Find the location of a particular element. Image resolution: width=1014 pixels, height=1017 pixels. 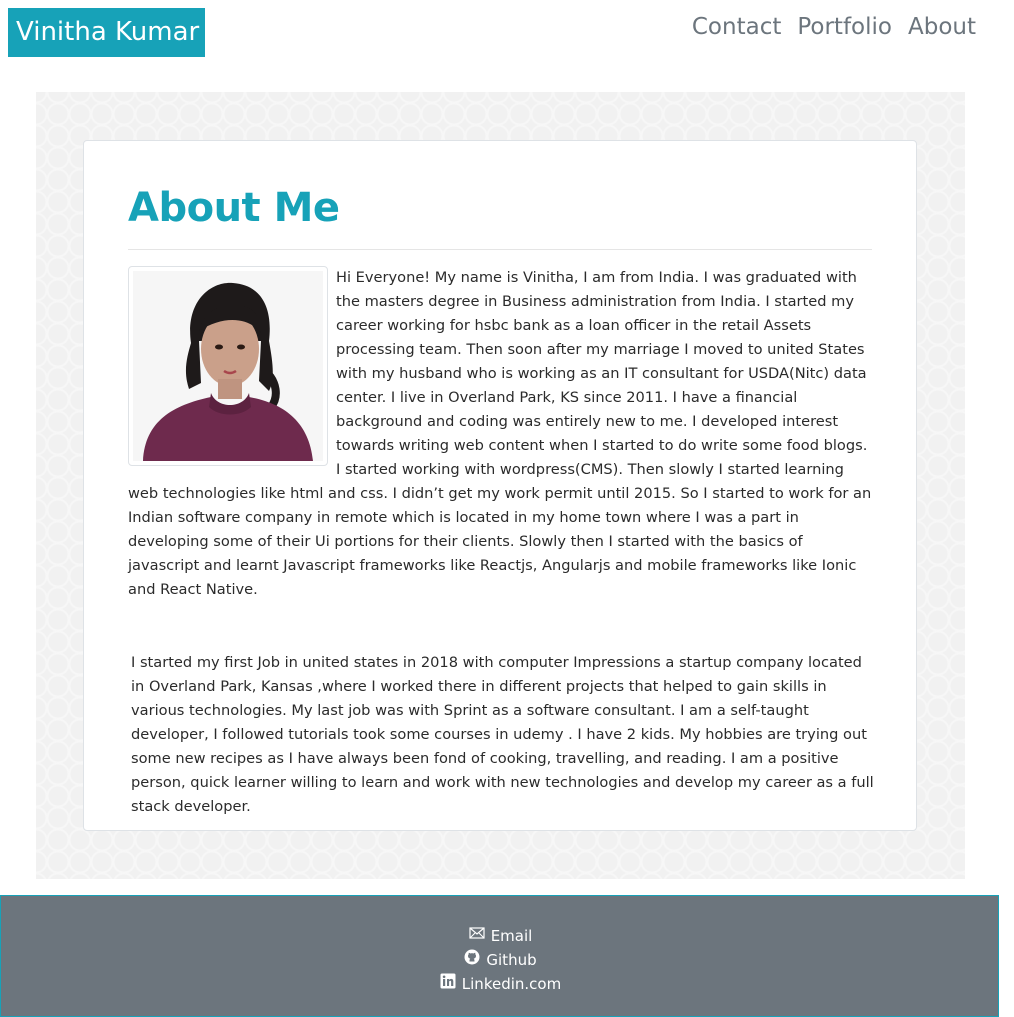

top-navbar: Vinitha Kumar Contact Portfolio About is located at coordinates (507, 40).